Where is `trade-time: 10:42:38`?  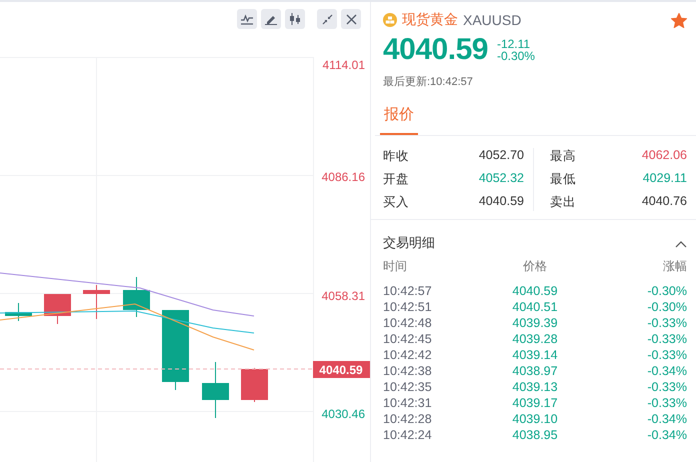
trade-time: 10:42:38 is located at coordinates (408, 371).